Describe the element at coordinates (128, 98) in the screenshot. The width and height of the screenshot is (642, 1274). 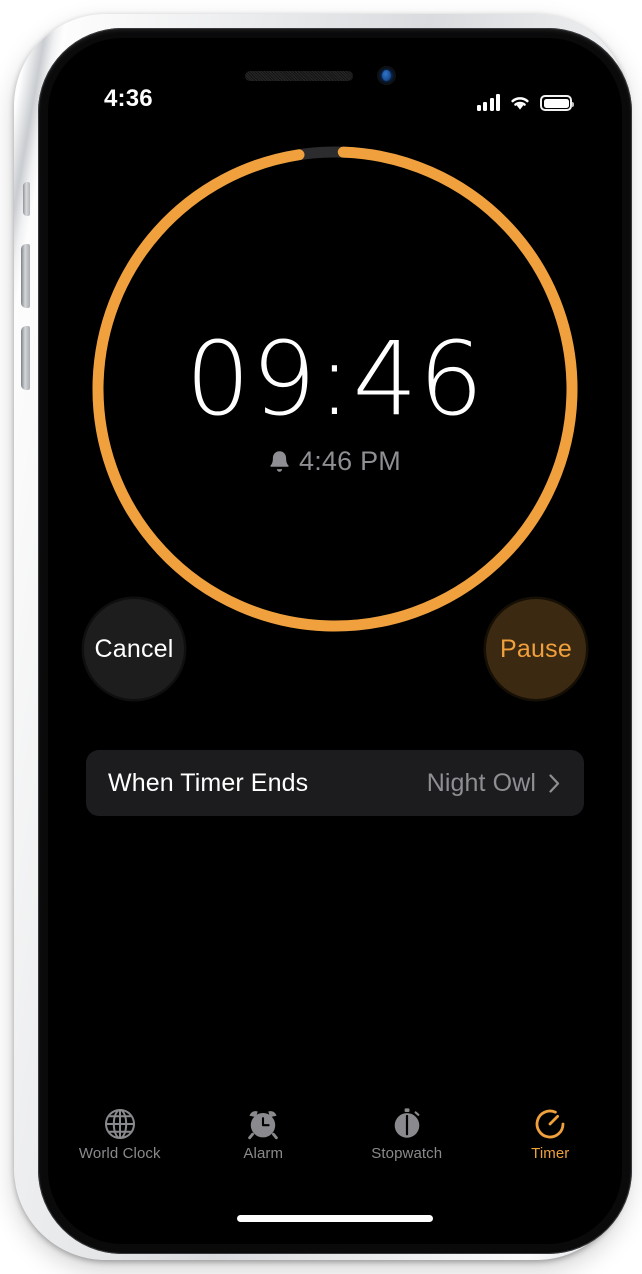
I see `status-bar-time: 4:36` at that location.